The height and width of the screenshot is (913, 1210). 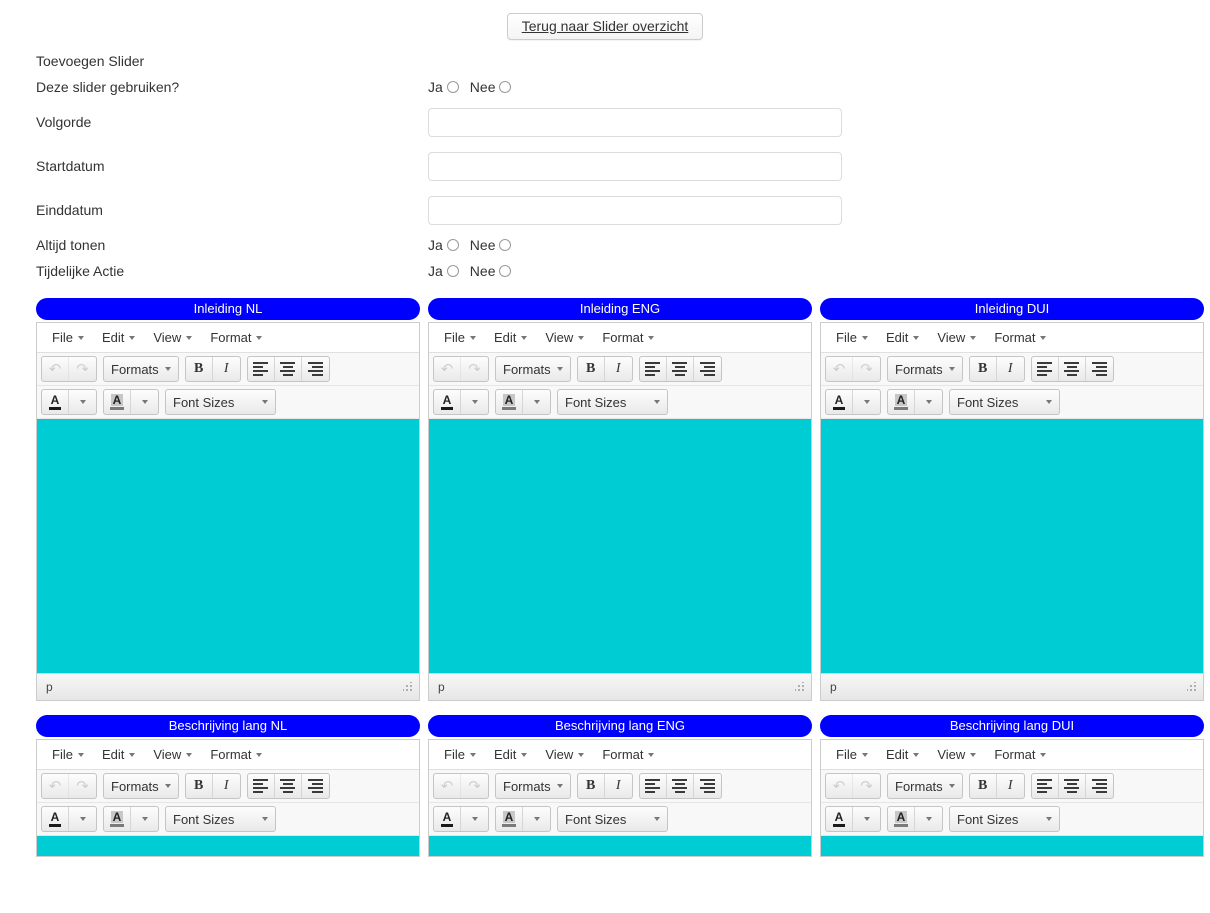 I want to click on radio-tijdelijke-actie-yes, so click(x=452, y=271).